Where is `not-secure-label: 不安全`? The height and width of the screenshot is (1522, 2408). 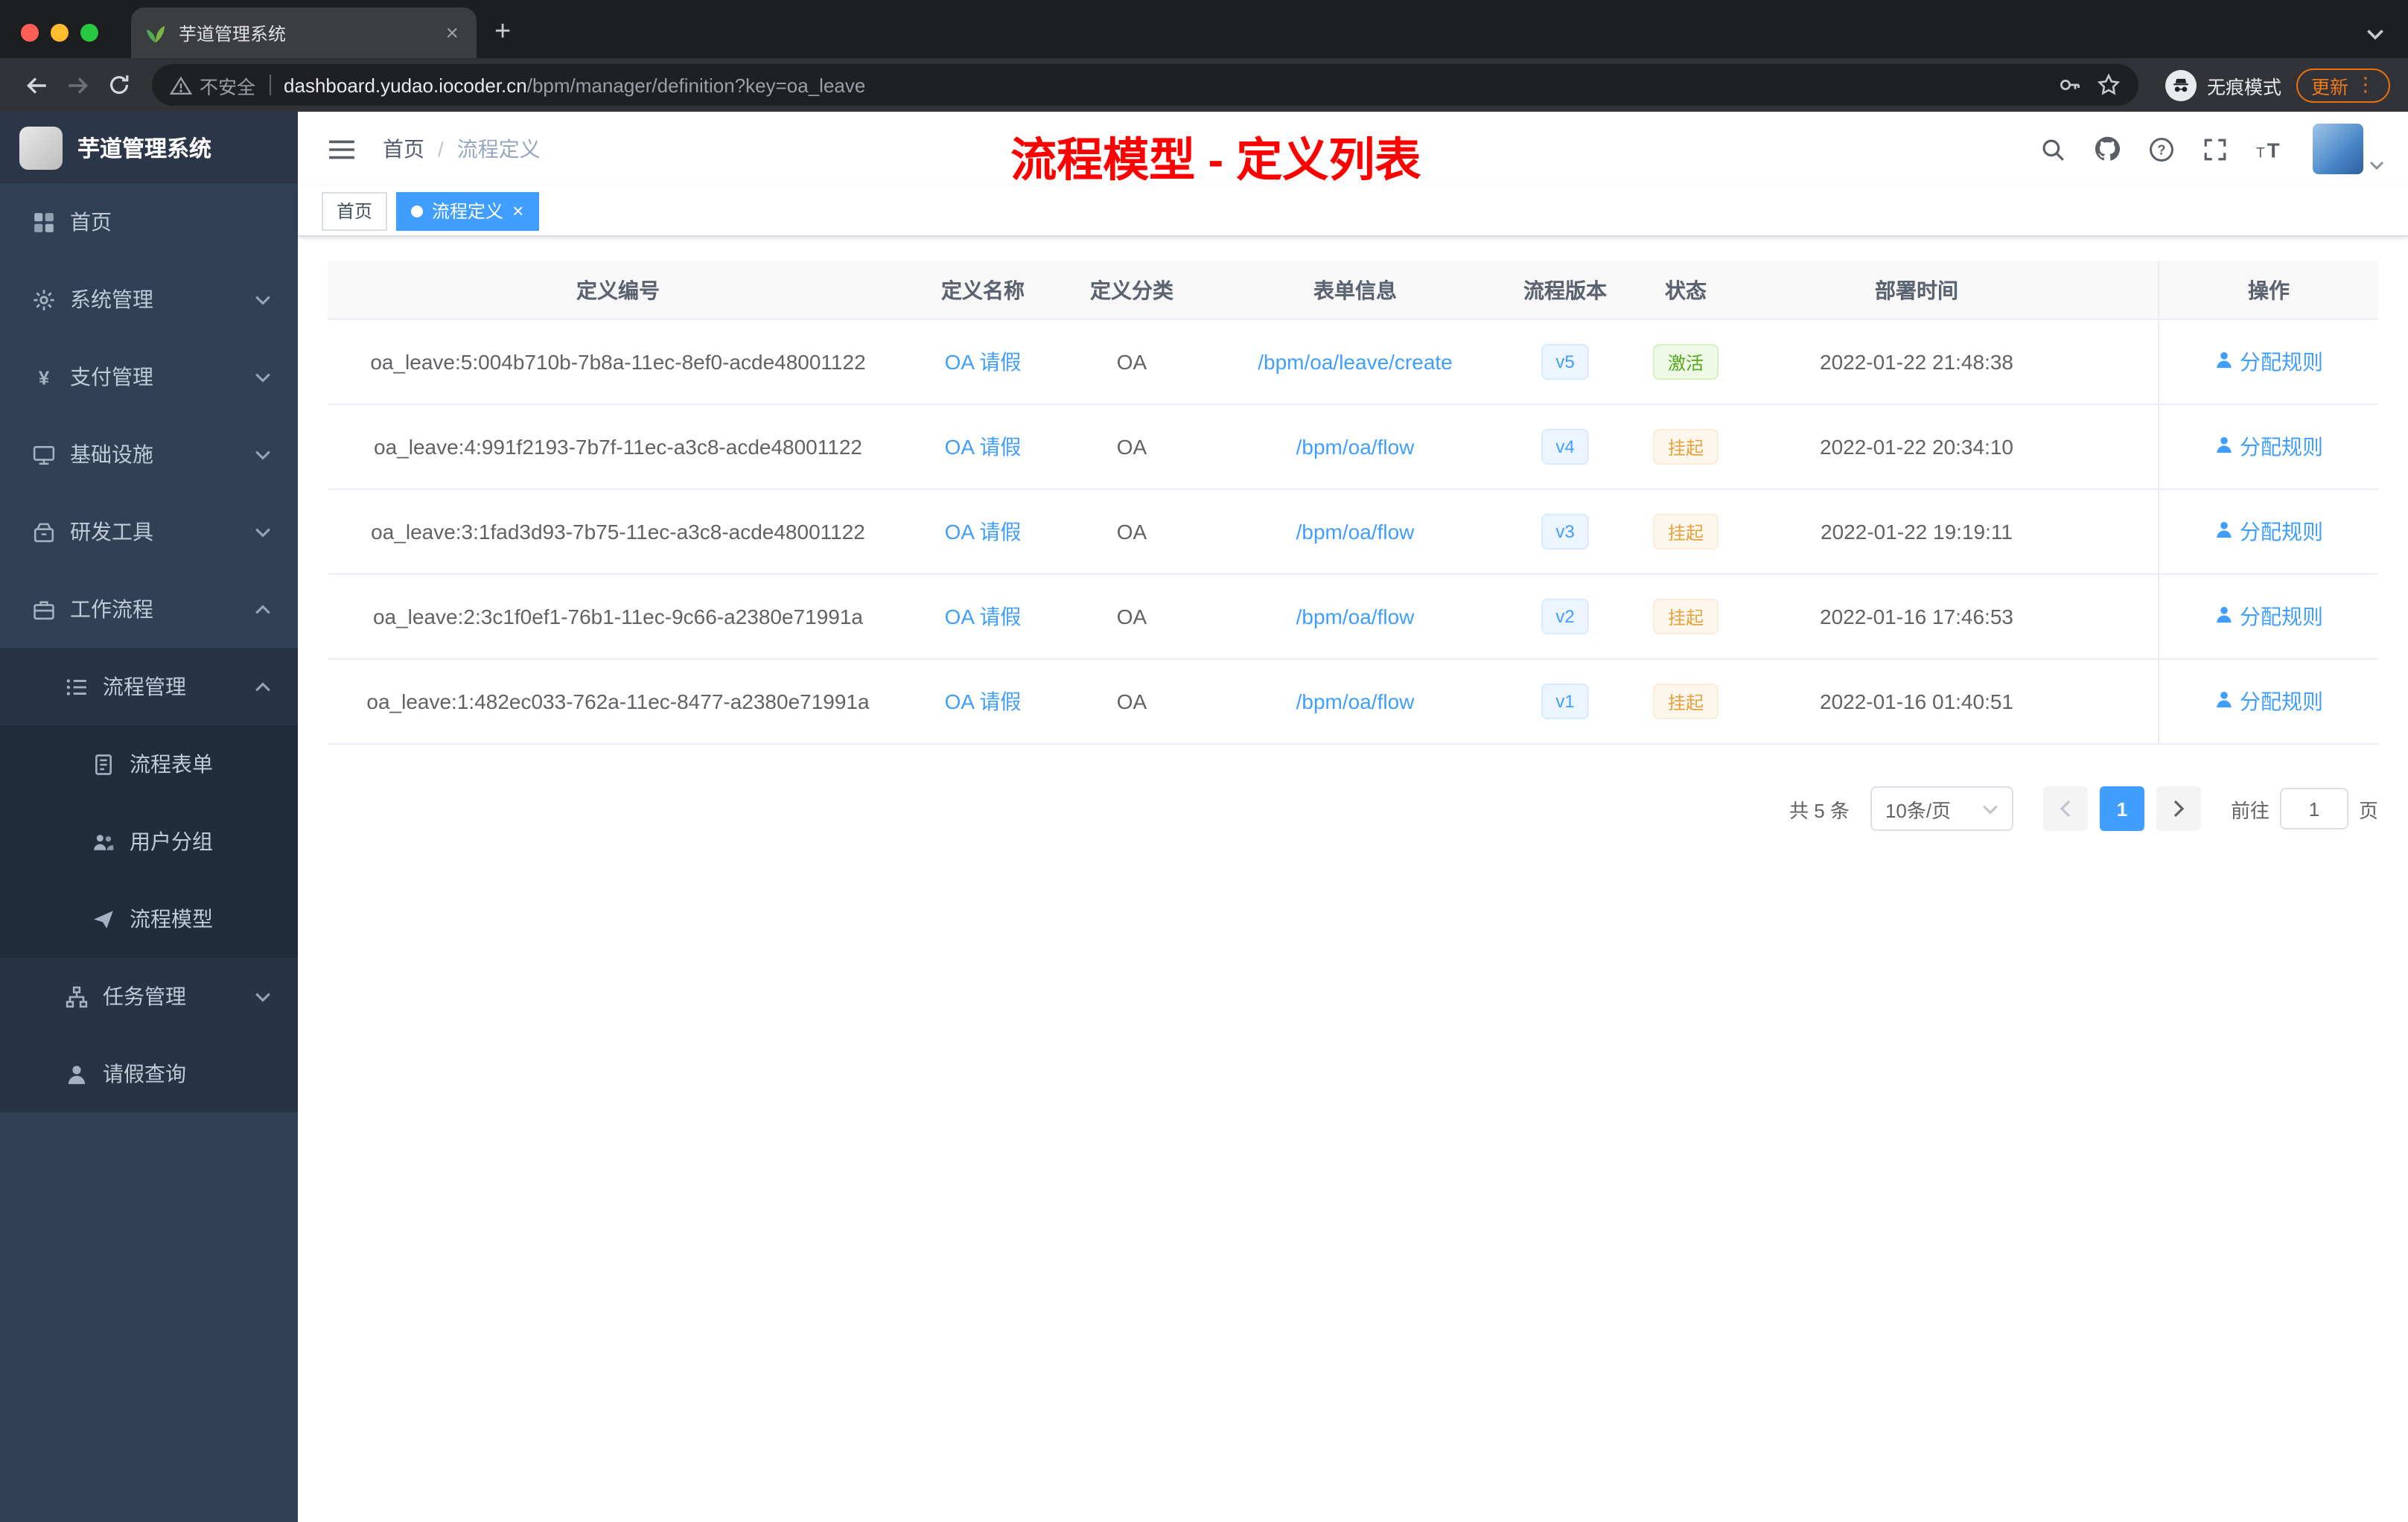 not-secure-label: 不安全 is located at coordinates (228, 87).